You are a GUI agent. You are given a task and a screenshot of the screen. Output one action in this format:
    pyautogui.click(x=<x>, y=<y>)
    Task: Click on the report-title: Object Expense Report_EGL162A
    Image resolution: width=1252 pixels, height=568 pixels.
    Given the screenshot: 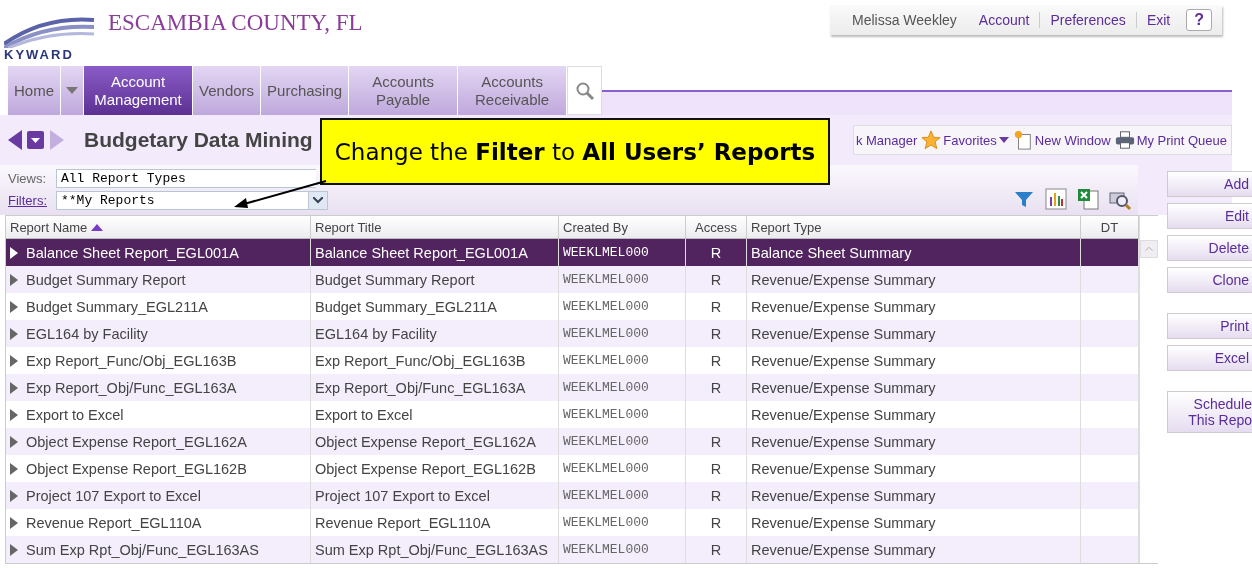 What is the action you would take?
    pyautogui.click(x=425, y=441)
    